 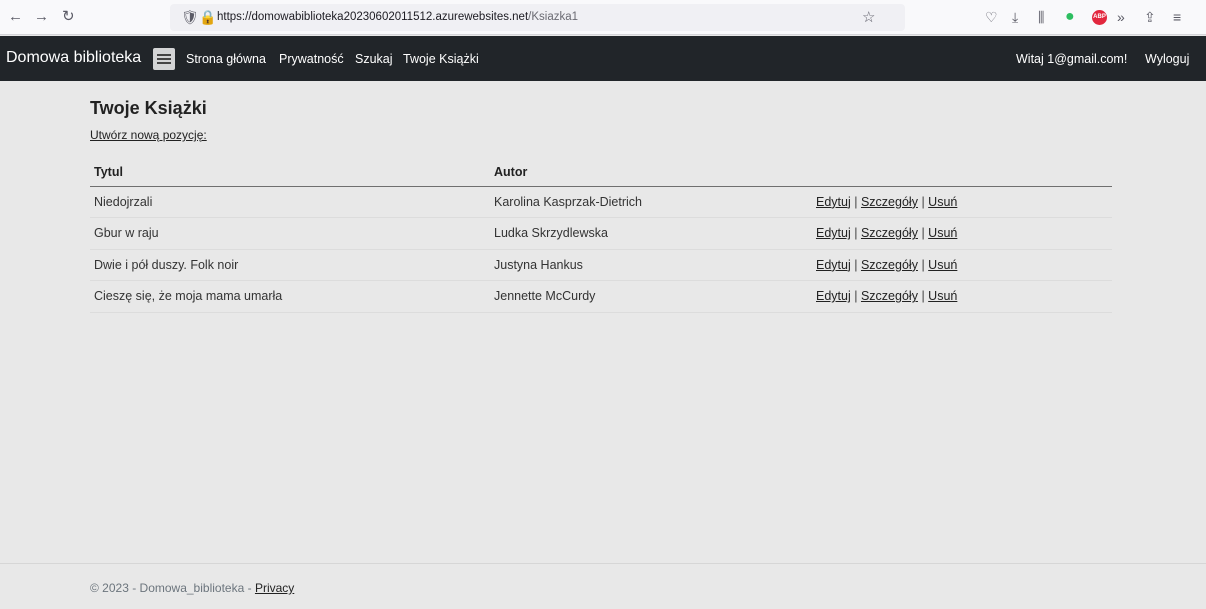 What do you see at coordinates (290, 265) in the screenshot?
I see `cell-title: Dwie i pół duszy. Folk noir` at bounding box center [290, 265].